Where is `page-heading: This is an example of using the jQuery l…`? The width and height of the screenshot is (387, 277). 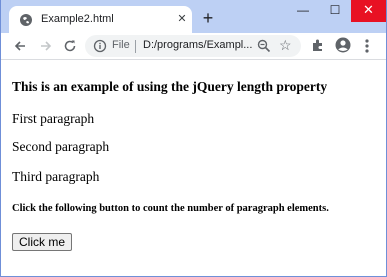
page-heading: This is an example of using the jQuery l… is located at coordinates (170, 86).